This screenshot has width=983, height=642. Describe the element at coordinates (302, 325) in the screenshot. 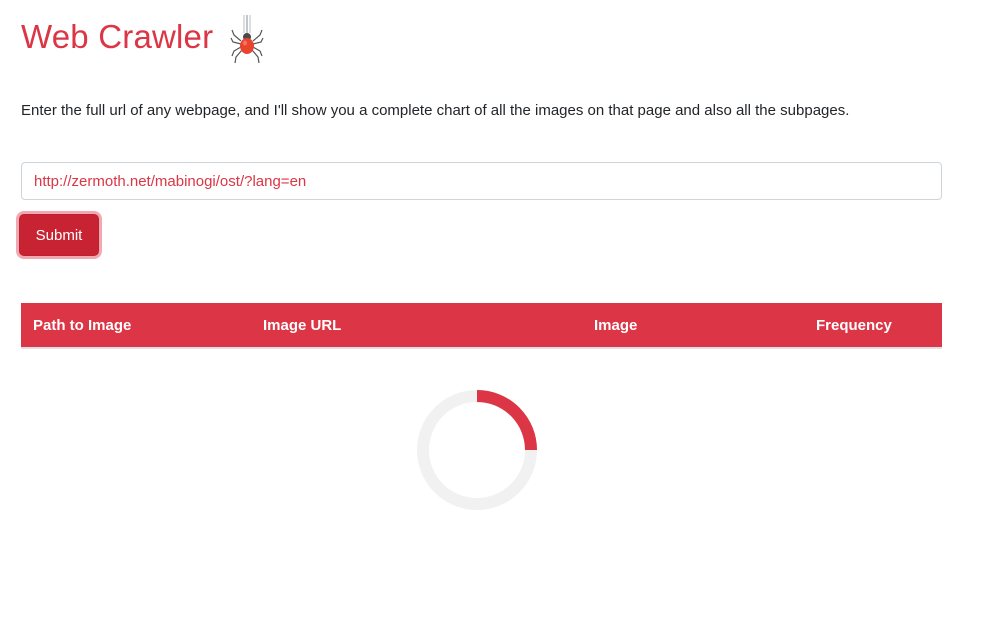

I see `column-header-image-url: Image URL` at that location.